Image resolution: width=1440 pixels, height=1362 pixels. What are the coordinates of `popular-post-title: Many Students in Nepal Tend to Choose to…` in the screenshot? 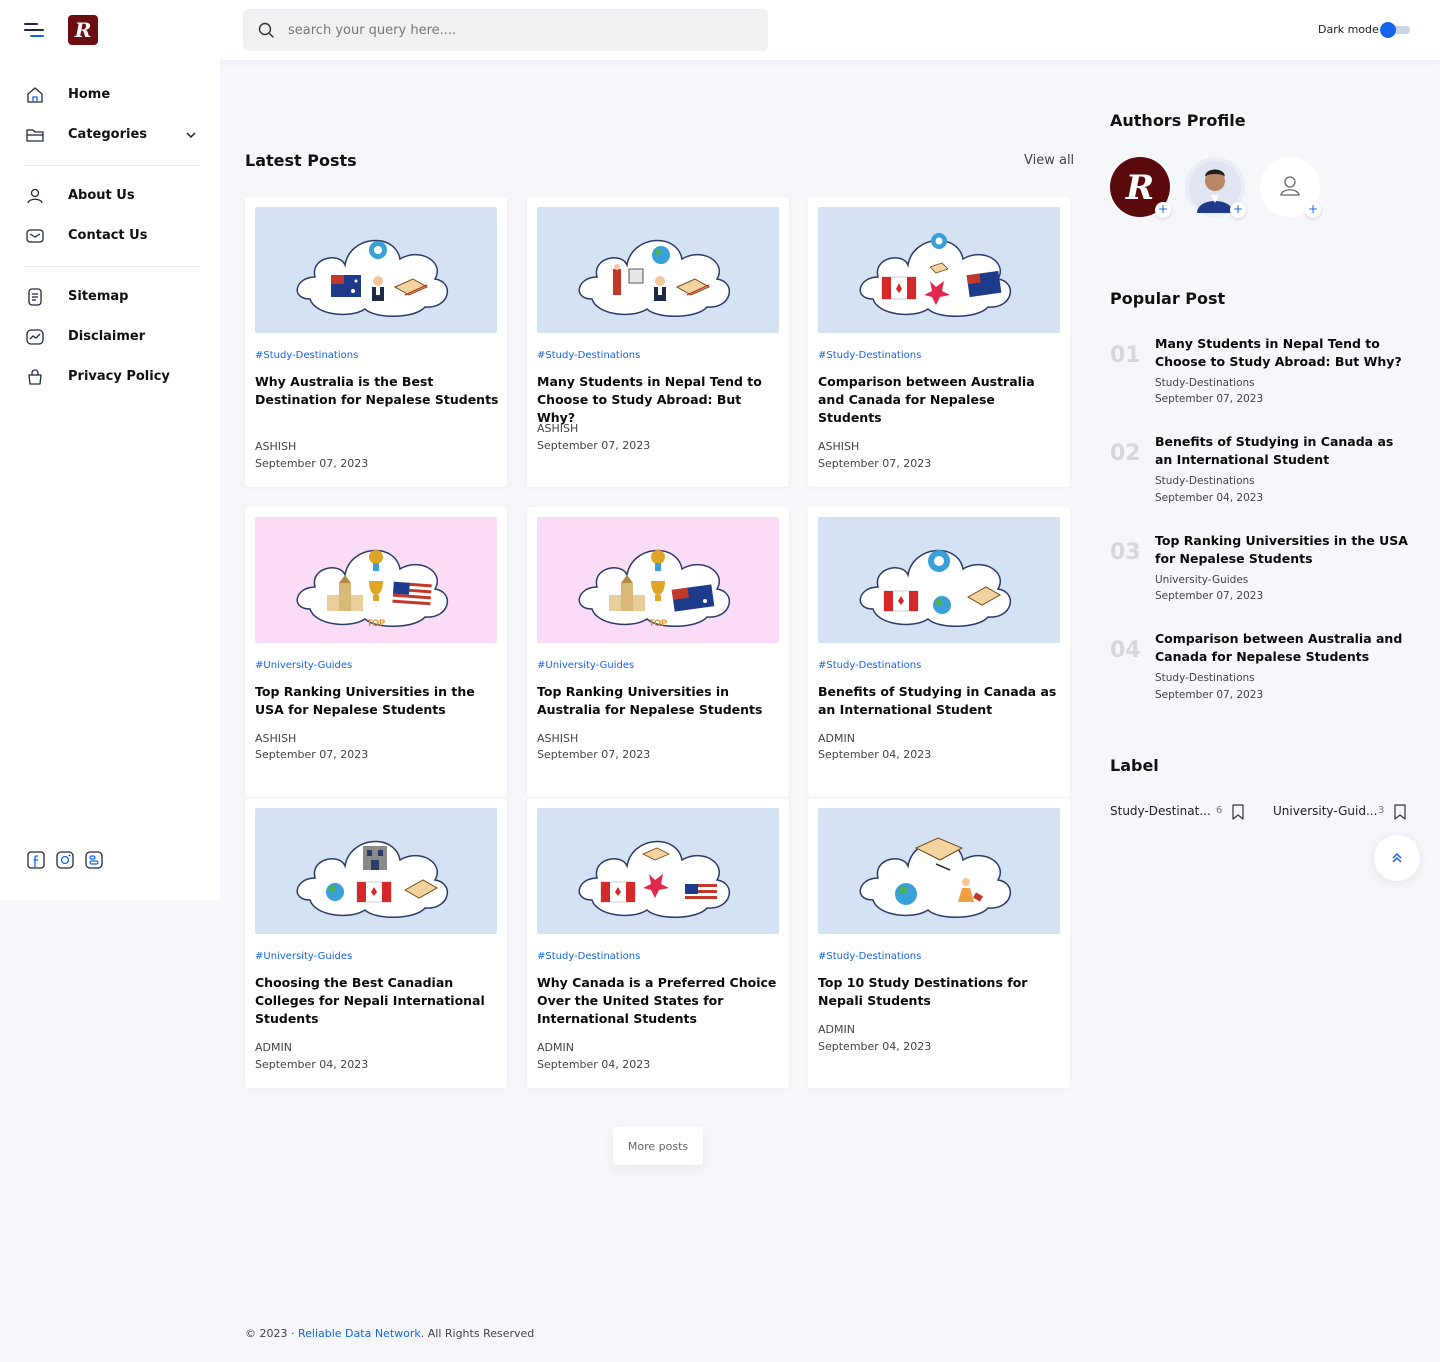 It's located at (1282, 353).